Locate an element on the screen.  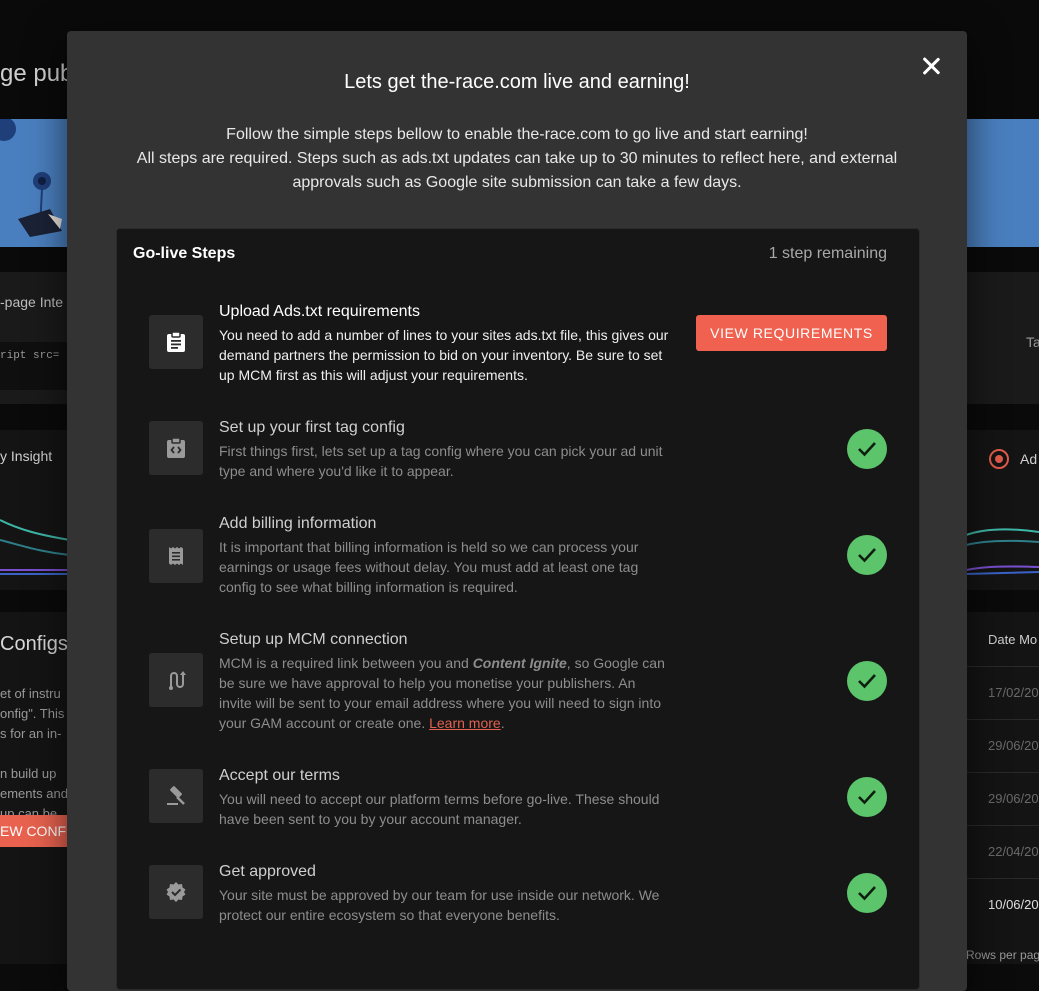
page-heading: ge pub is located at coordinates (37, 73).